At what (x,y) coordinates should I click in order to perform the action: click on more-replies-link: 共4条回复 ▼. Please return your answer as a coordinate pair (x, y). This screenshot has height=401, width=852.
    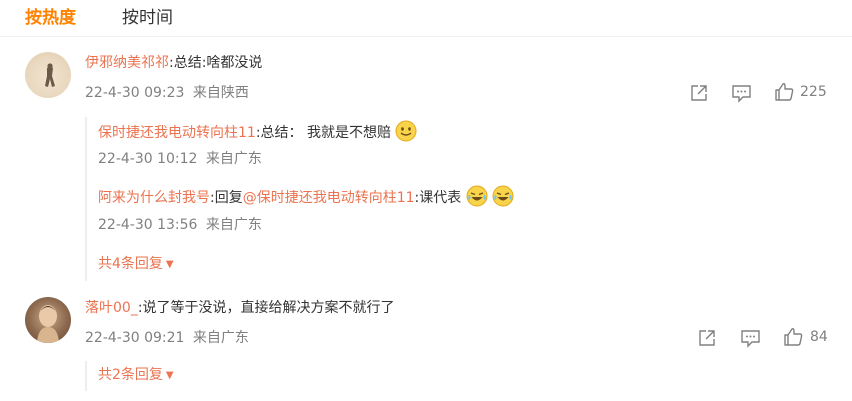
    Looking at the image, I should click on (136, 264).